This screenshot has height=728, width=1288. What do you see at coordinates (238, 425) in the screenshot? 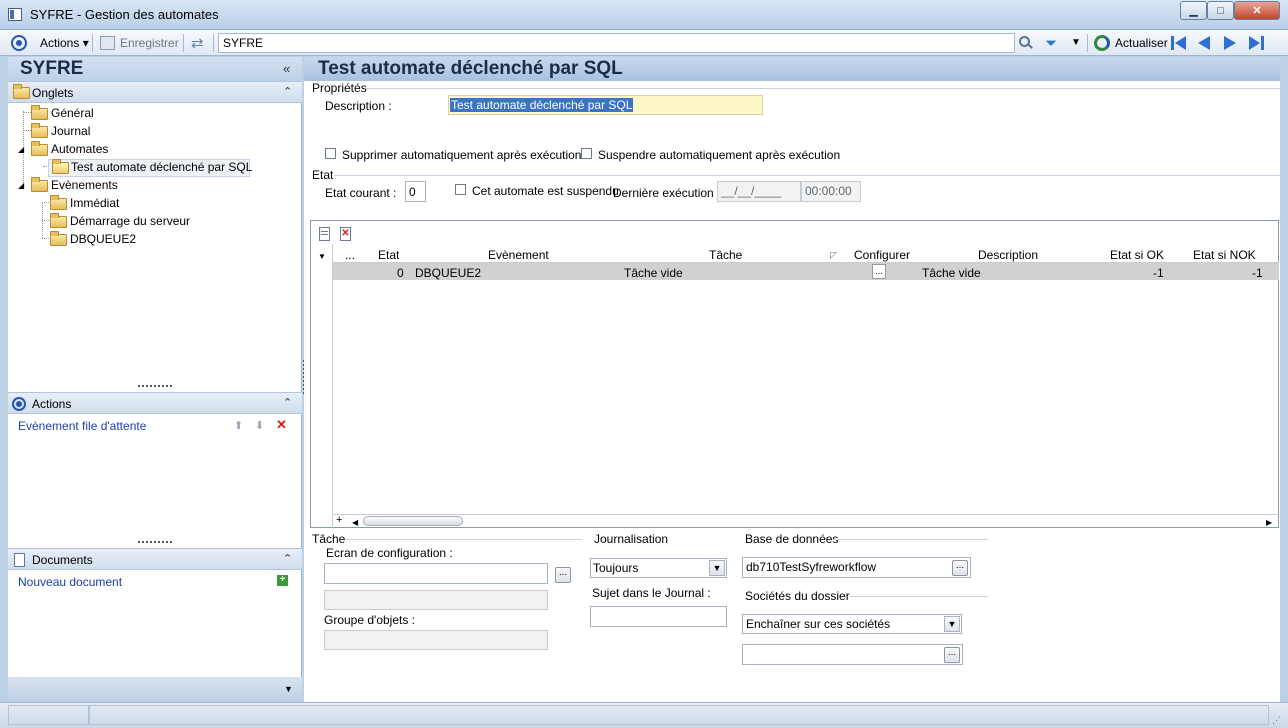
I see `move-up-icon: ⬆` at bounding box center [238, 425].